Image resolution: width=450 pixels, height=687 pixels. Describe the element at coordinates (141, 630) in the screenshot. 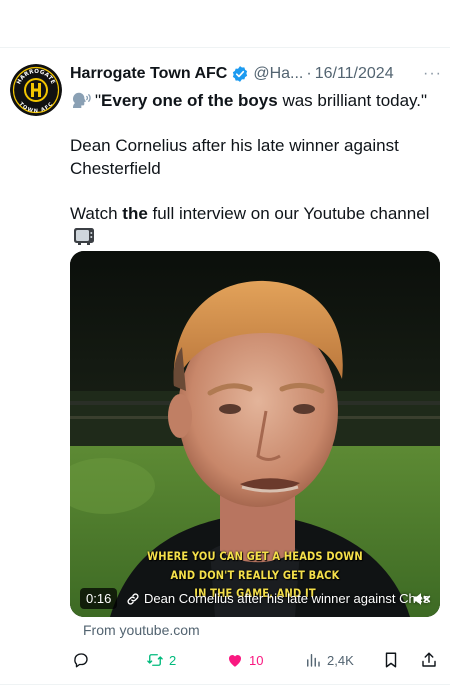

I see `media-source: From youtube.com` at that location.